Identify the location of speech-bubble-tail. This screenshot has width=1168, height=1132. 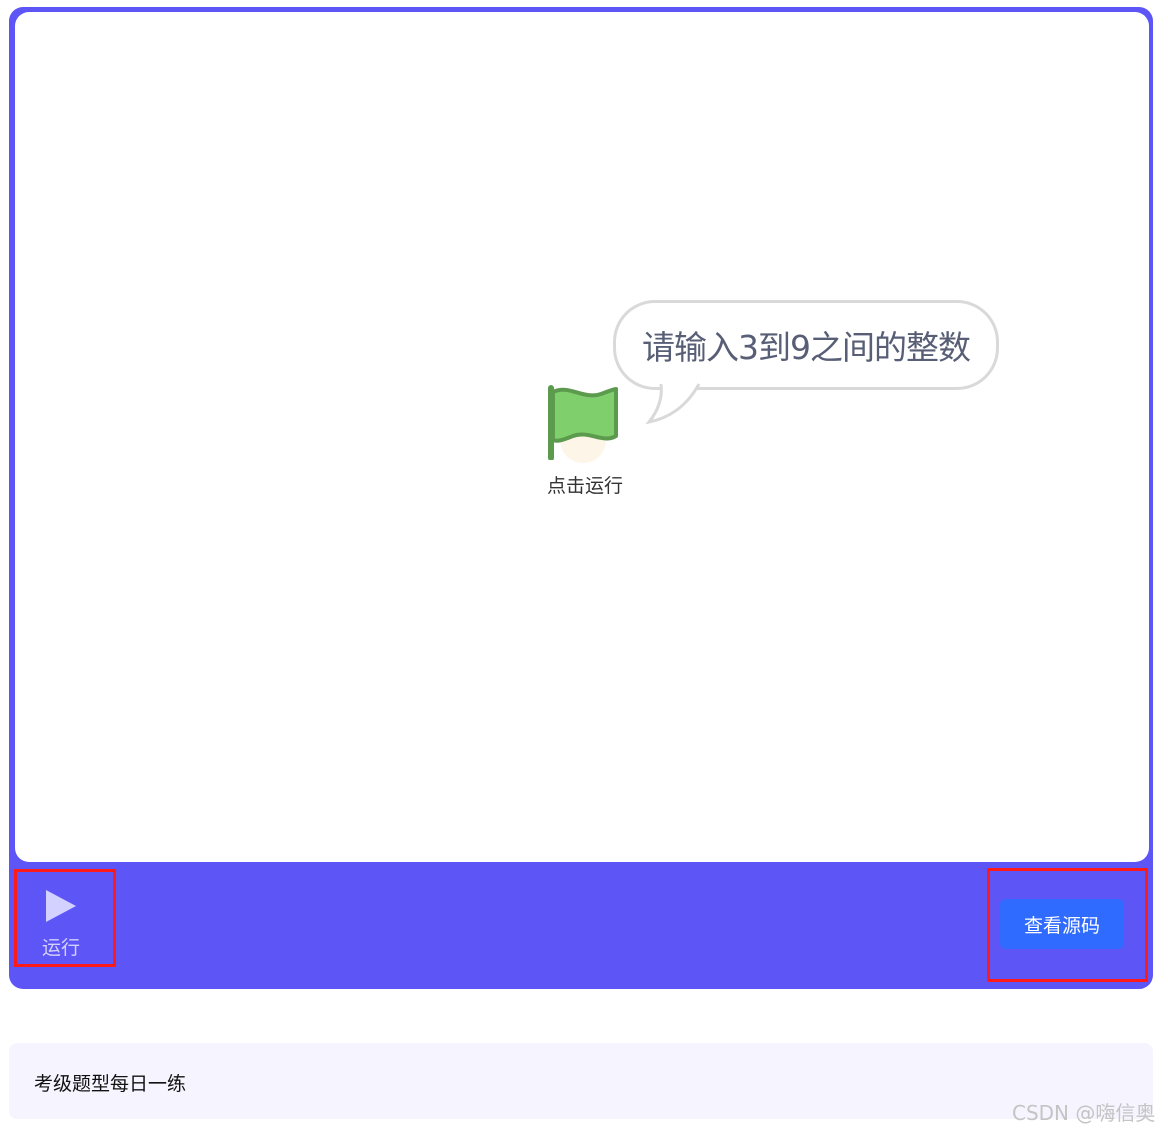
(673, 403).